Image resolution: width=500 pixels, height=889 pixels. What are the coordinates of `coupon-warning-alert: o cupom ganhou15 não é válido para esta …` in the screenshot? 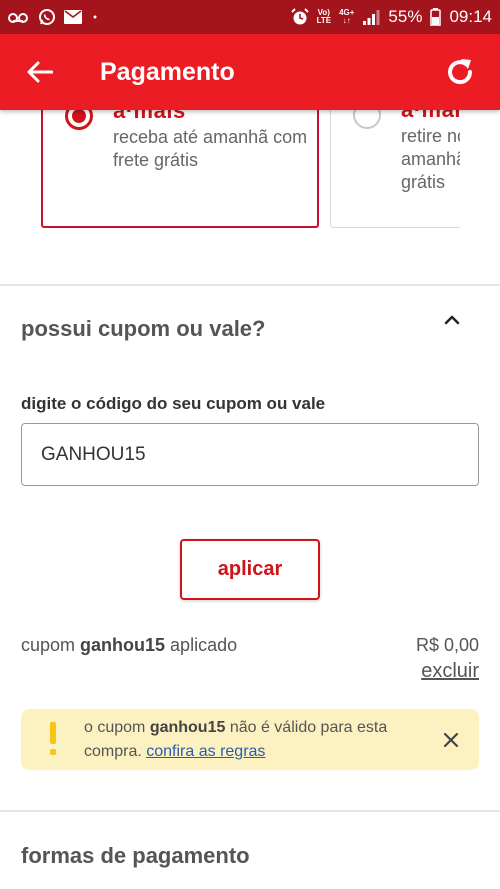 It's located at (250, 739).